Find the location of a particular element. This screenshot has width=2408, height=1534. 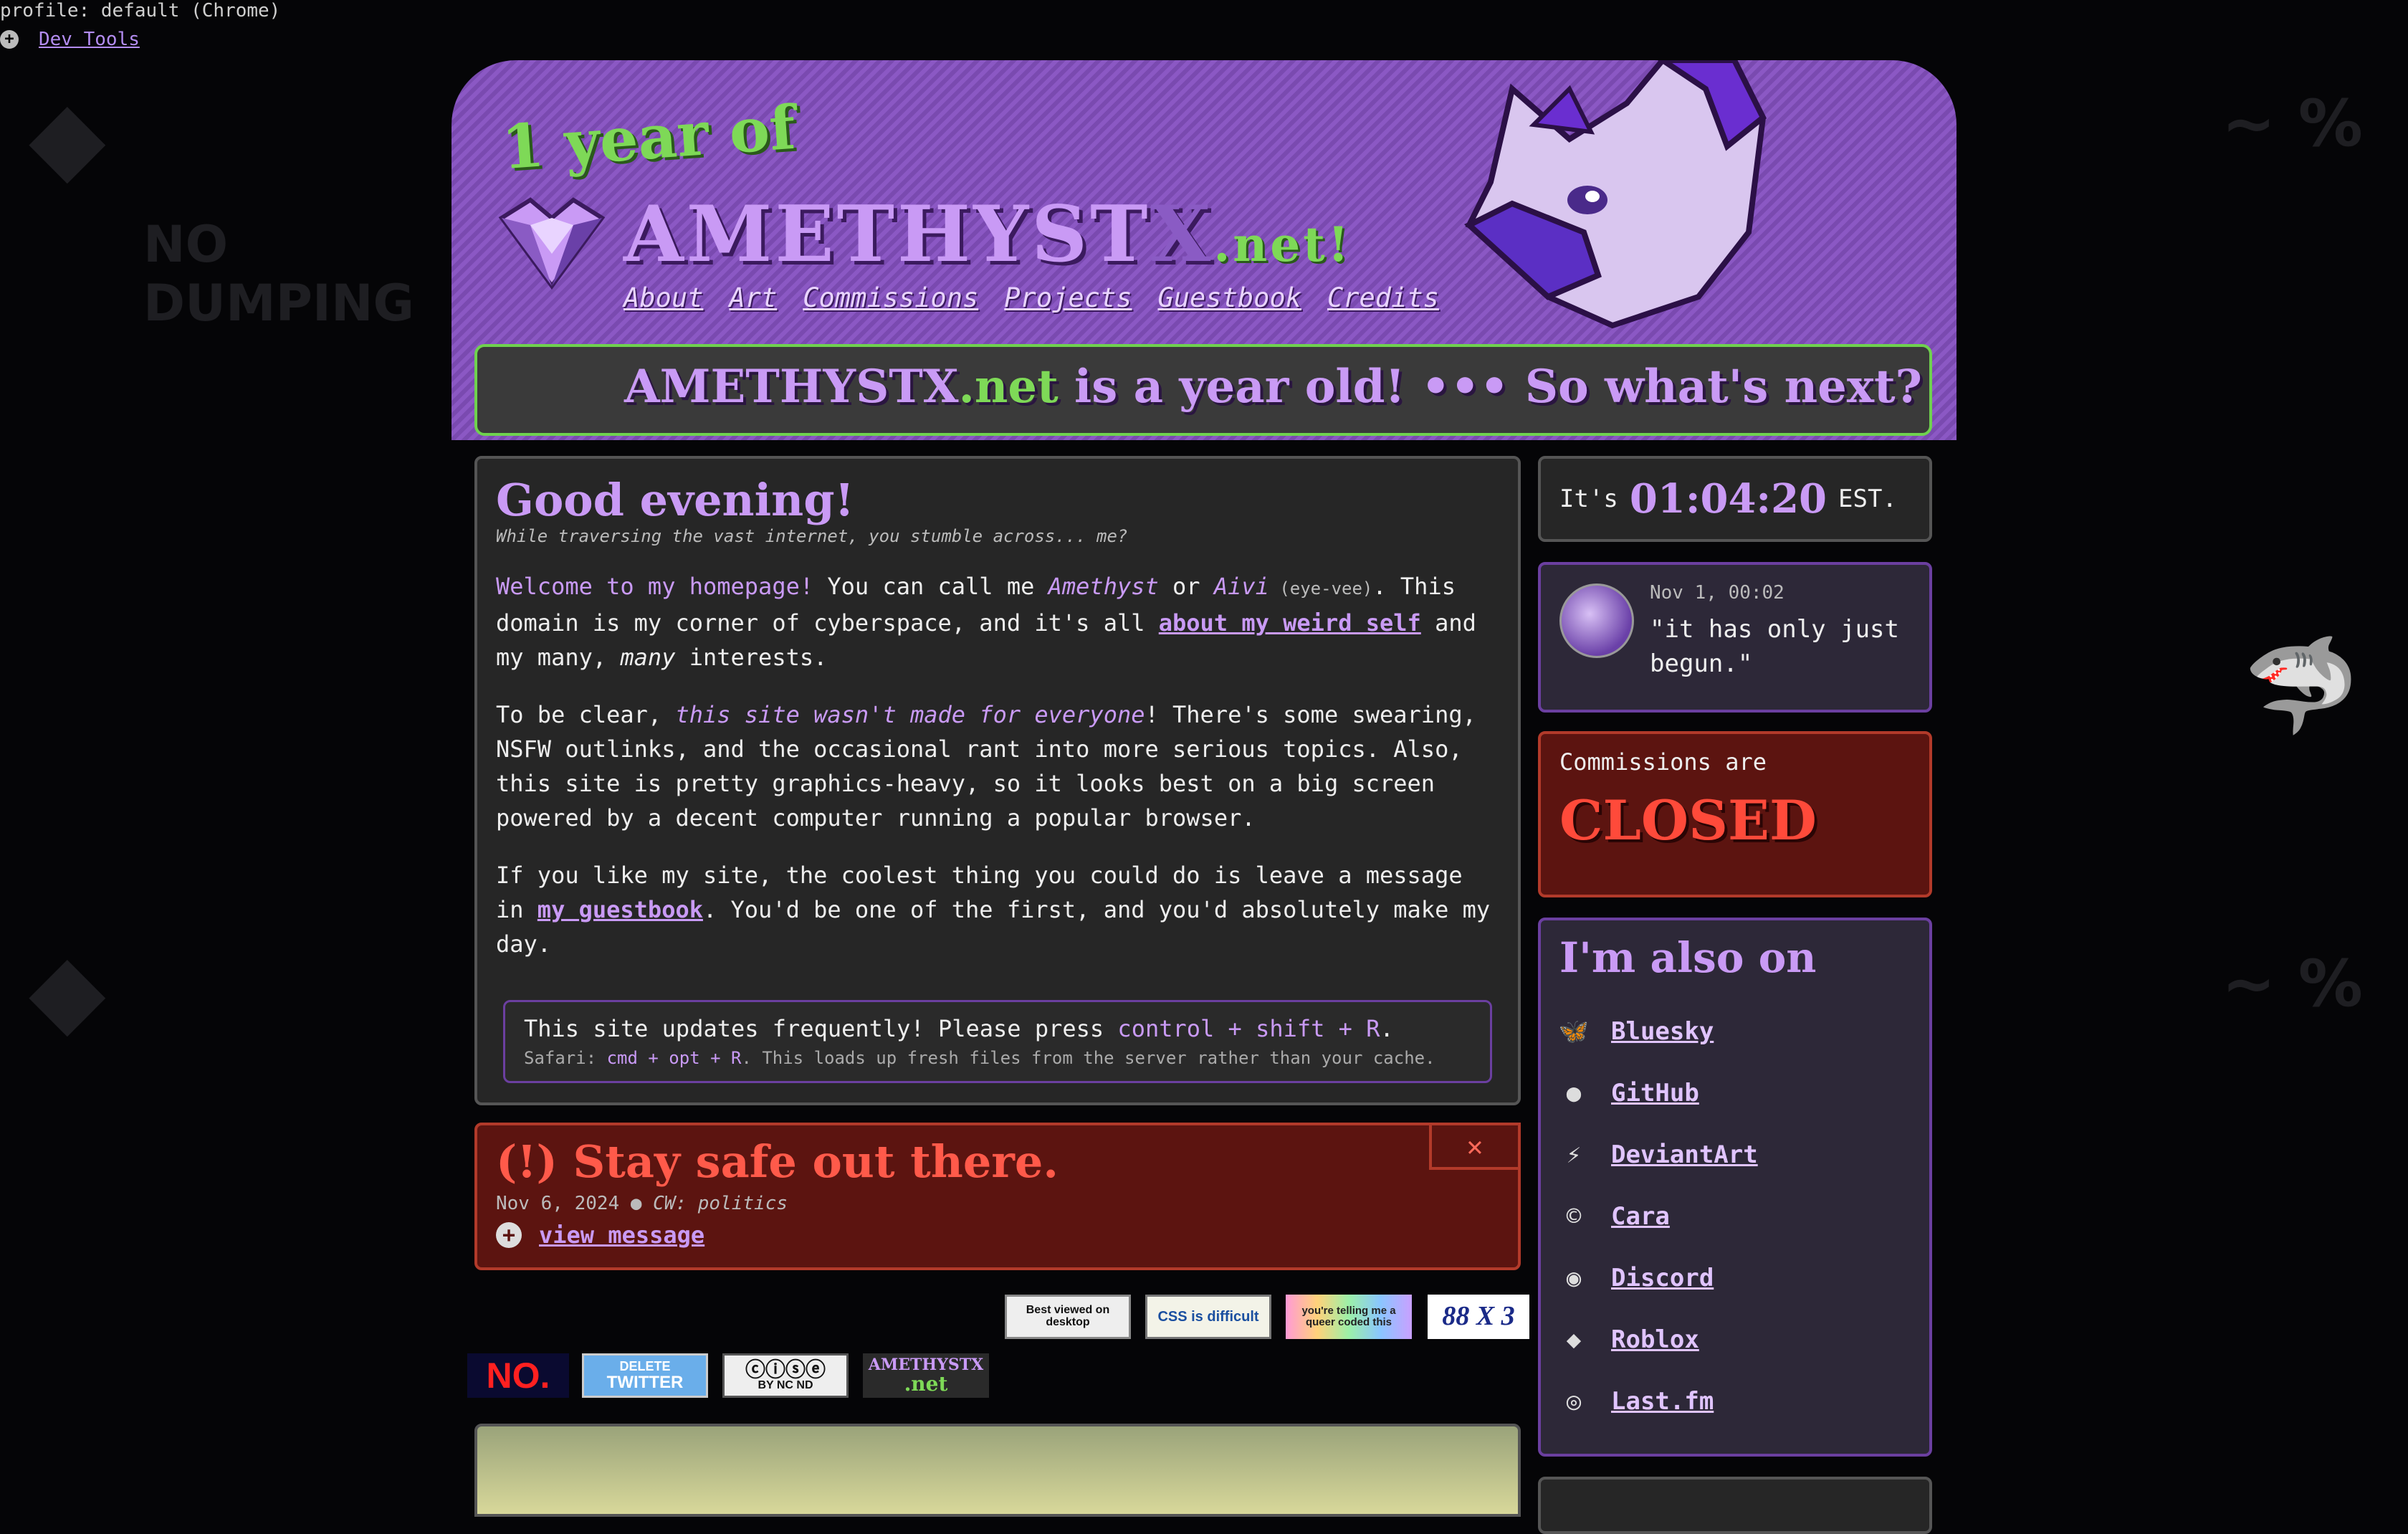

cc-icon: ⓒⓘⓢⓔ is located at coordinates (785, 1369).